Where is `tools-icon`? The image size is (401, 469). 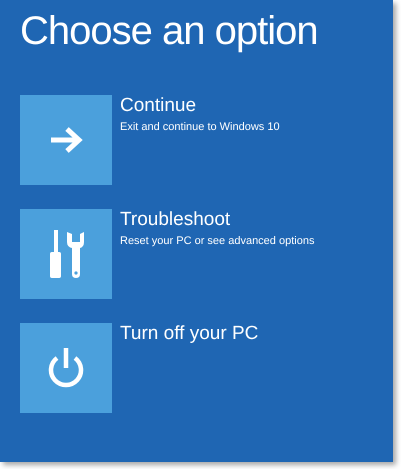
tools-icon is located at coordinates (66, 254).